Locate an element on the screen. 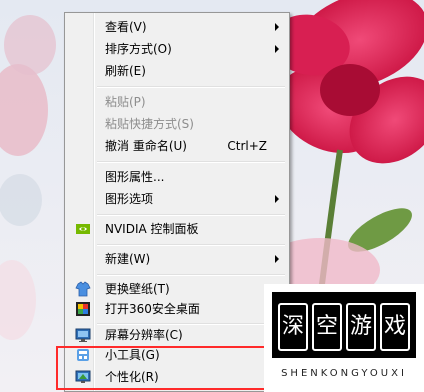 The height and width of the screenshot is (392, 424). menu-item-open-360: 打开360安全桌面 is located at coordinates (177, 309).